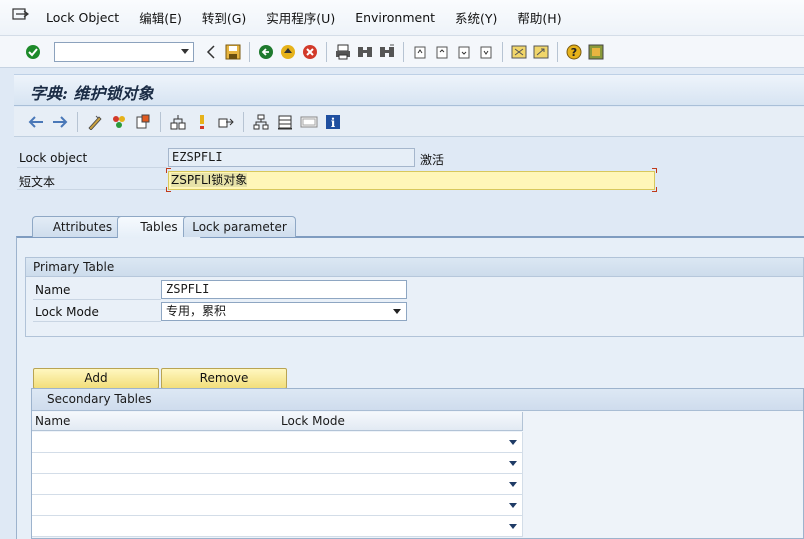 This screenshot has width=804, height=539. Describe the element at coordinates (395, 17) in the screenshot. I see `menu-environment: Environment` at that location.